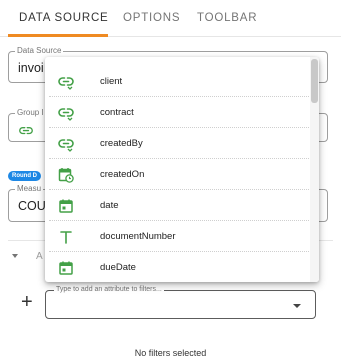  What do you see at coordinates (297, 306) in the screenshot?
I see `dropdown-arrow-icon` at bounding box center [297, 306].